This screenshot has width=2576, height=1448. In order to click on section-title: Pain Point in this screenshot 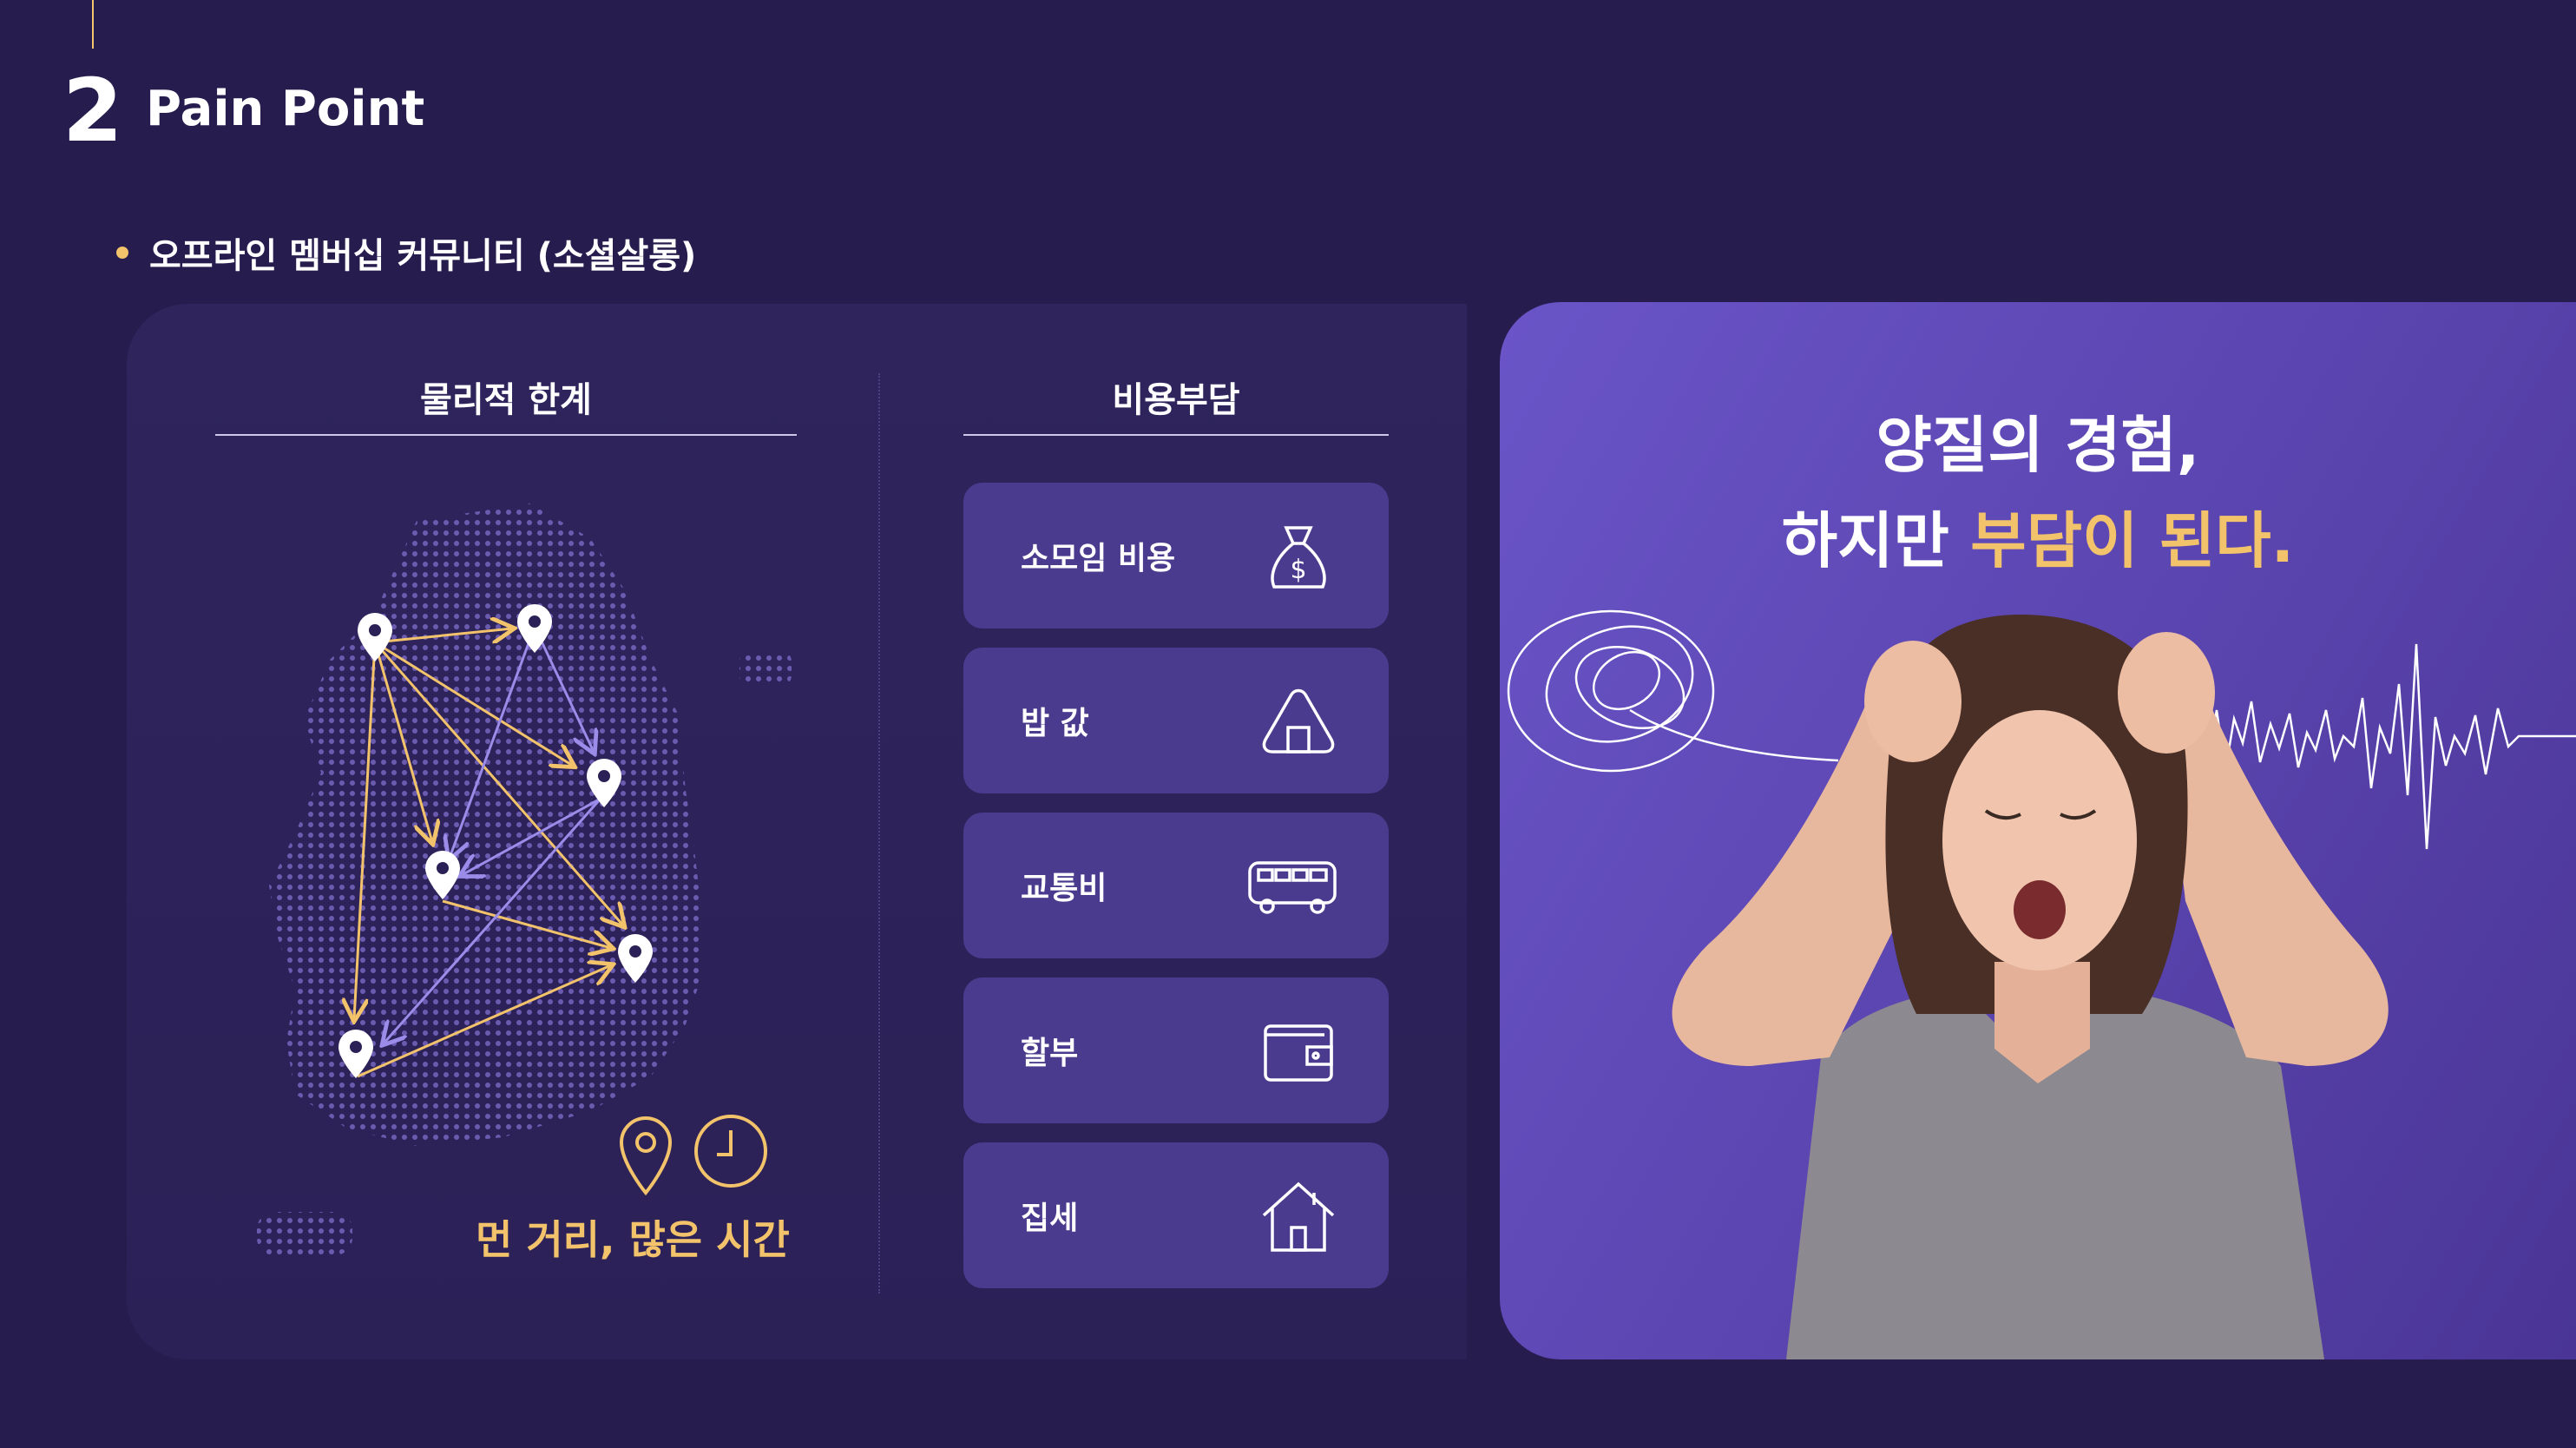, I will do `click(285, 109)`.